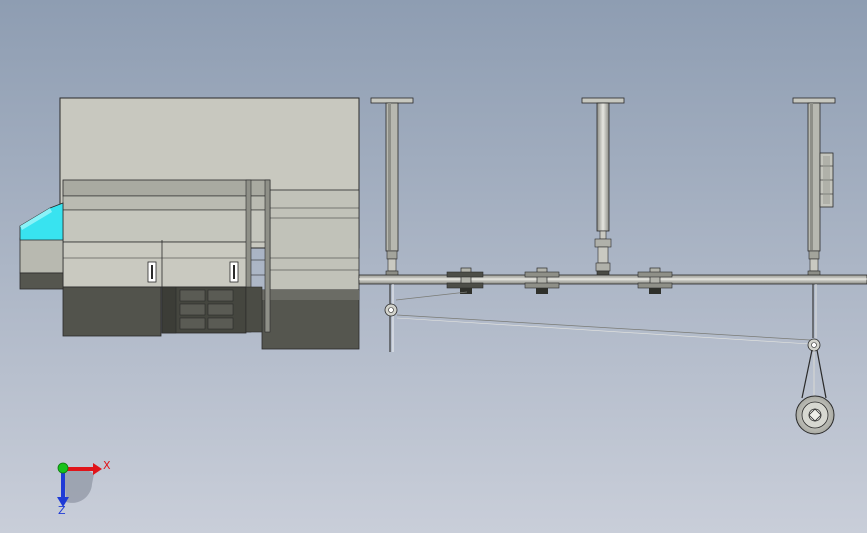 The height and width of the screenshot is (533, 867). What do you see at coordinates (107, 465) in the screenshot?
I see `x-axis-label: X` at bounding box center [107, 465].